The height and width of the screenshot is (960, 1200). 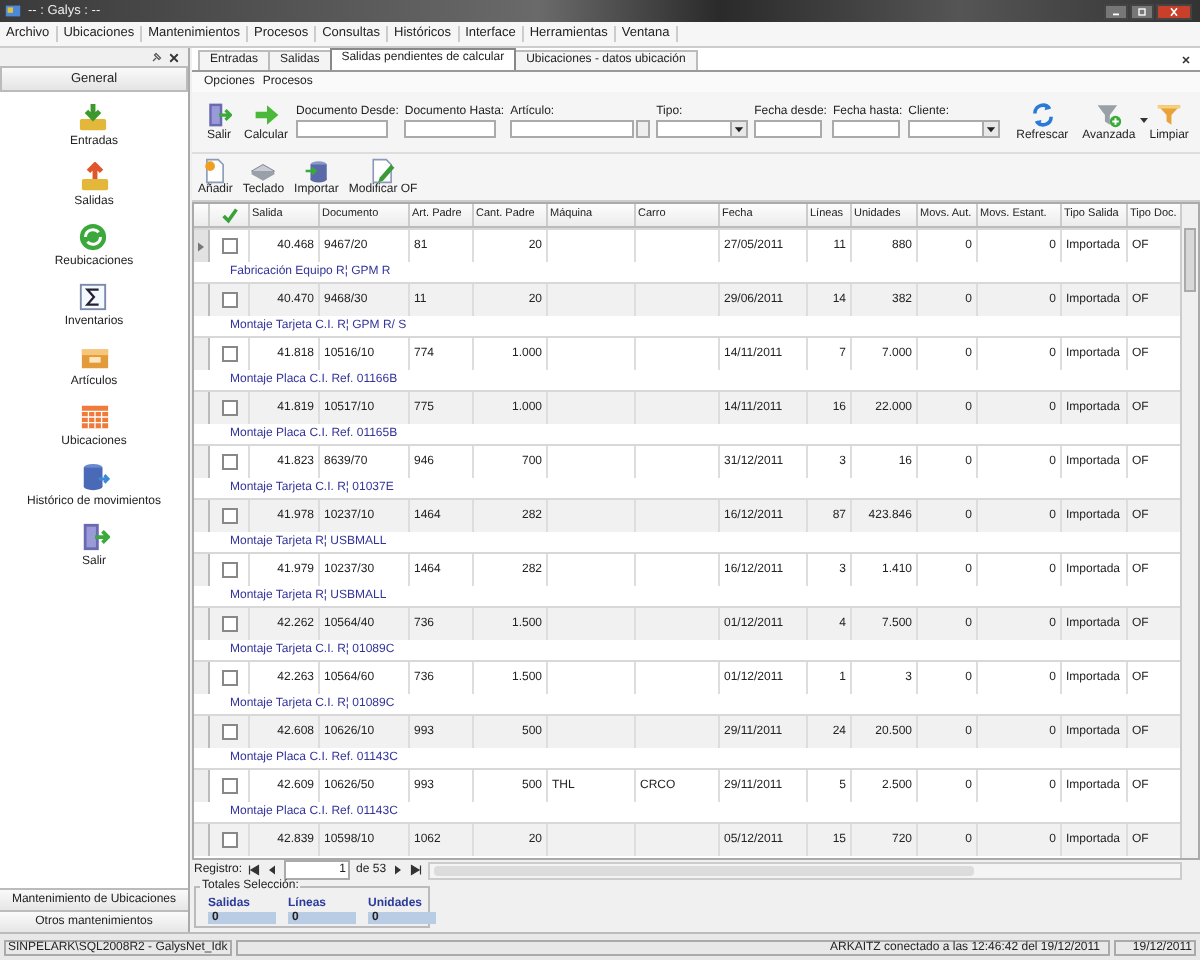 I want to click on maximize-icon, so click(x=1142, y=11).